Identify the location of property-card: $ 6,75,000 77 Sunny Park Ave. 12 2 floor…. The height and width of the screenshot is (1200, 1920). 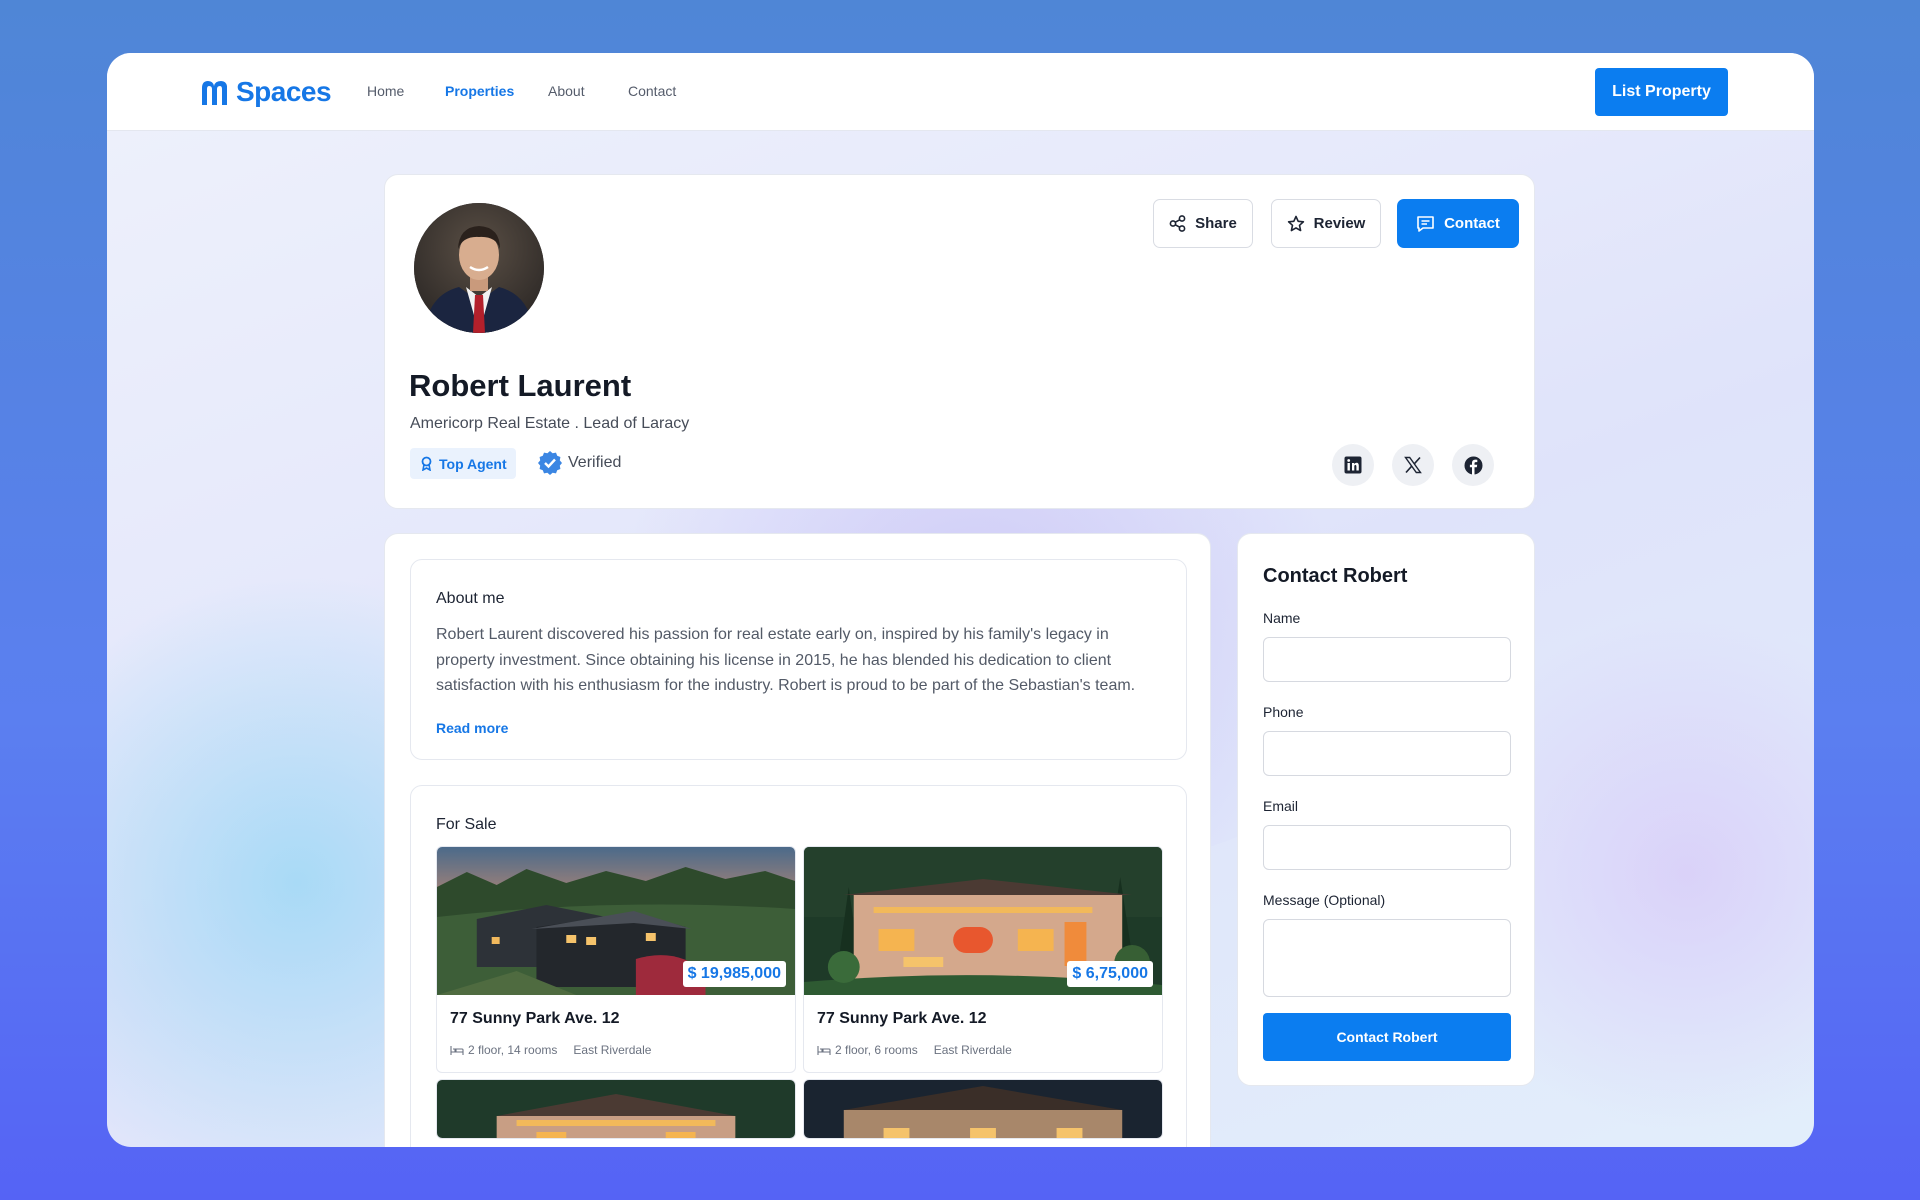
(983, 959).